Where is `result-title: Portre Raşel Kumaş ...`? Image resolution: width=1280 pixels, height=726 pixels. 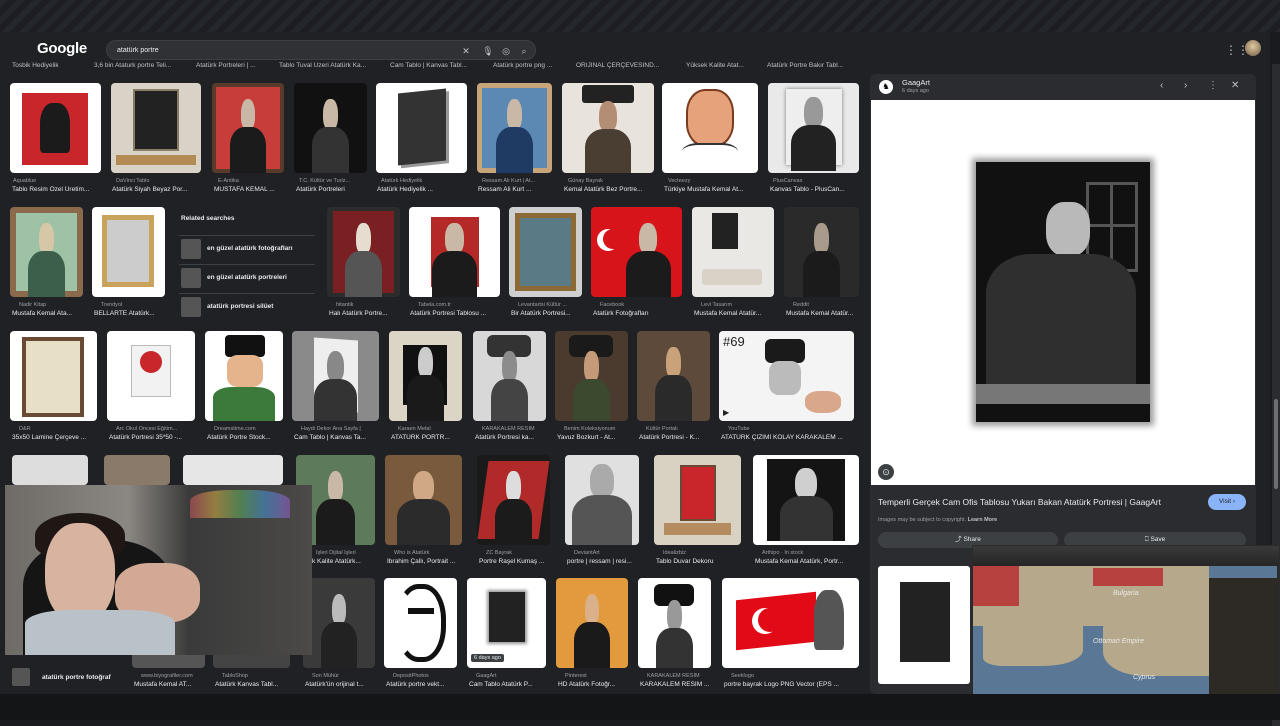
result-title: Portre Raşel Kumaş ... is located at coordinates (515, 561).